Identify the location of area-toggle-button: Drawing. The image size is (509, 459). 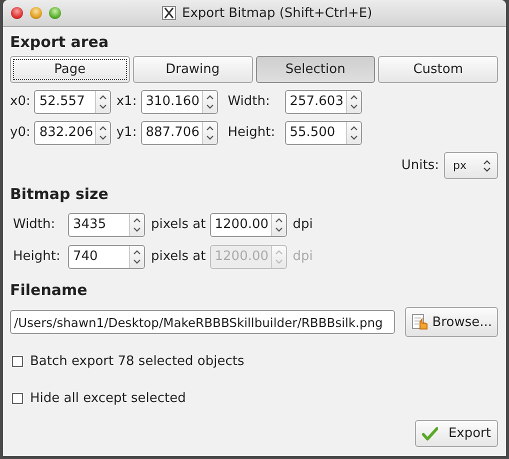
(192, 69).